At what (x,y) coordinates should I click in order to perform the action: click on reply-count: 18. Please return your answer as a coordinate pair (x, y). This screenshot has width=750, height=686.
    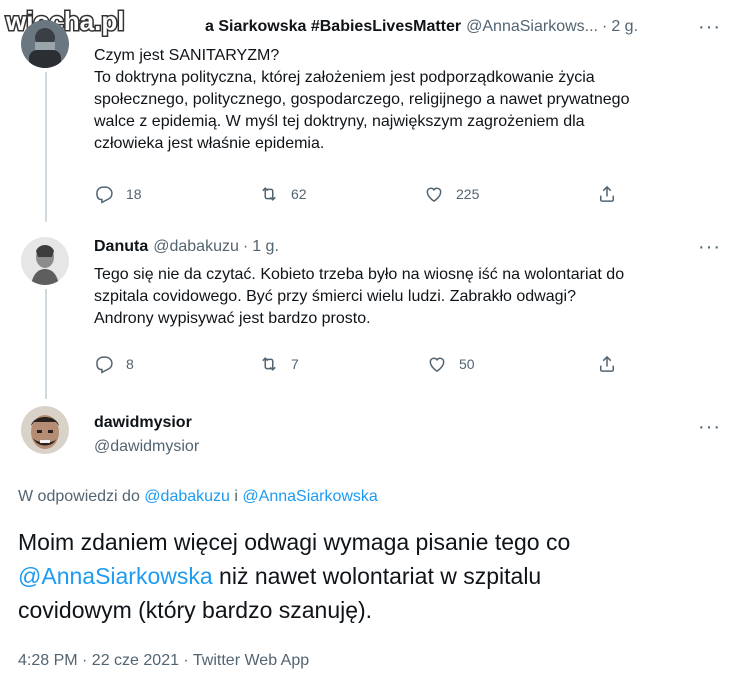
    Looking at the image, I should click on (134, 194).